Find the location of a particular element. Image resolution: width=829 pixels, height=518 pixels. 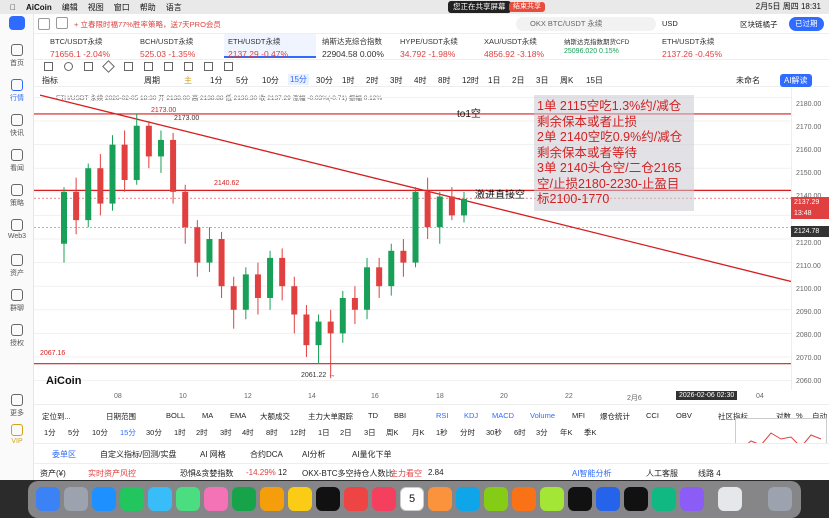

timeframe-option: 4时 is located at coordinates (248, 432).